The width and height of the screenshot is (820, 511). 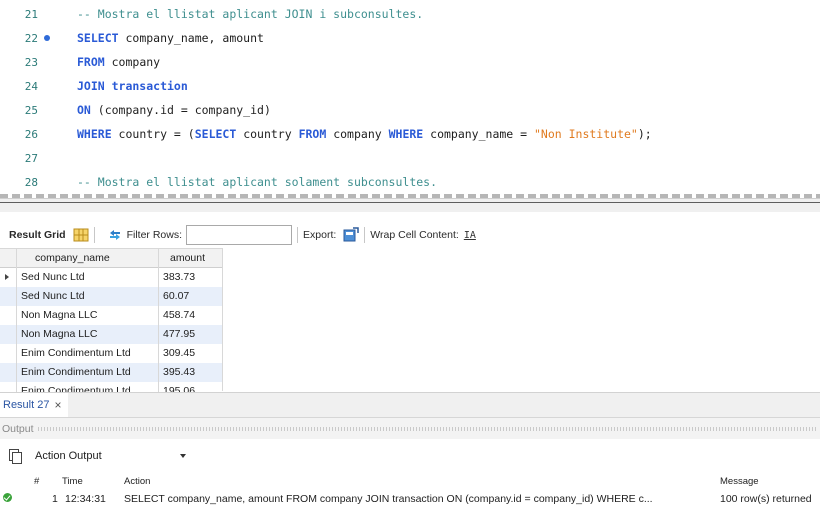 I want to click on table-row: Enim Condimentum Ltd 309.45, so click(x=111, y=353).